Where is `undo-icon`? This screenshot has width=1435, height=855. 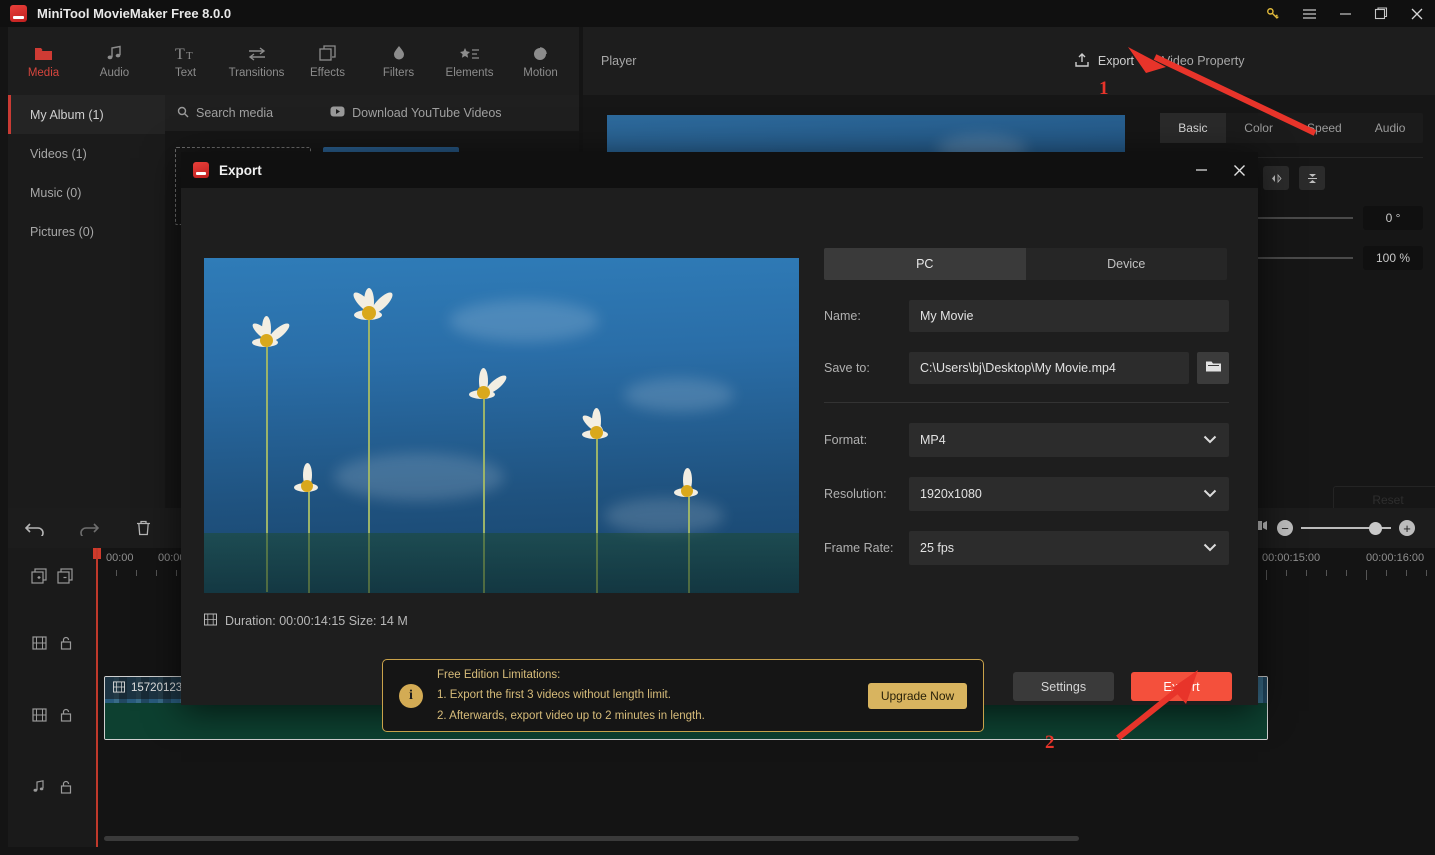
undo-icon is located at coordinates (35, 528).